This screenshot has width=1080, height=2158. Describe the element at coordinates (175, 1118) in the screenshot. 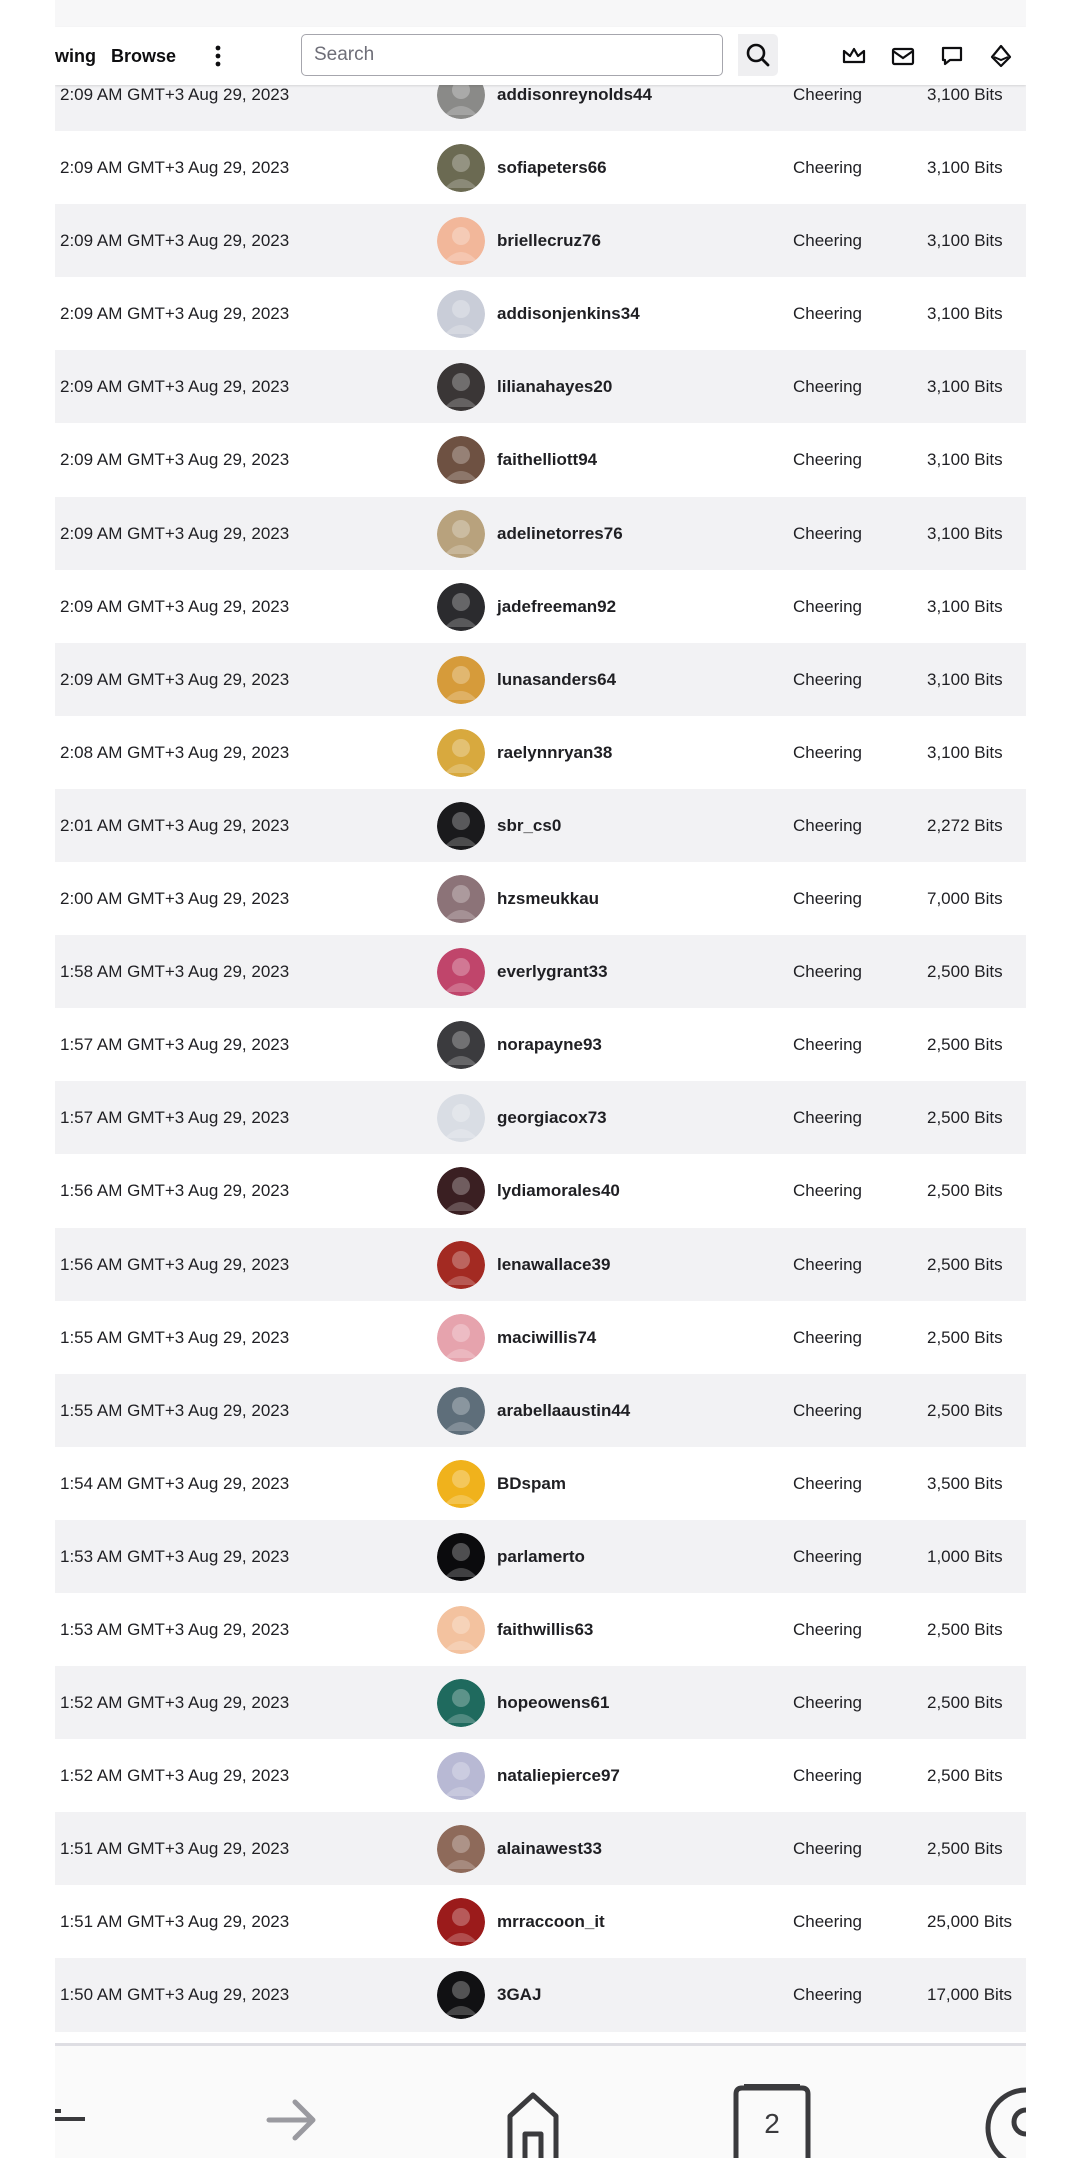

I see `row-date: 1:57 AM GMT+3 Aug 29, 2023` at that location.